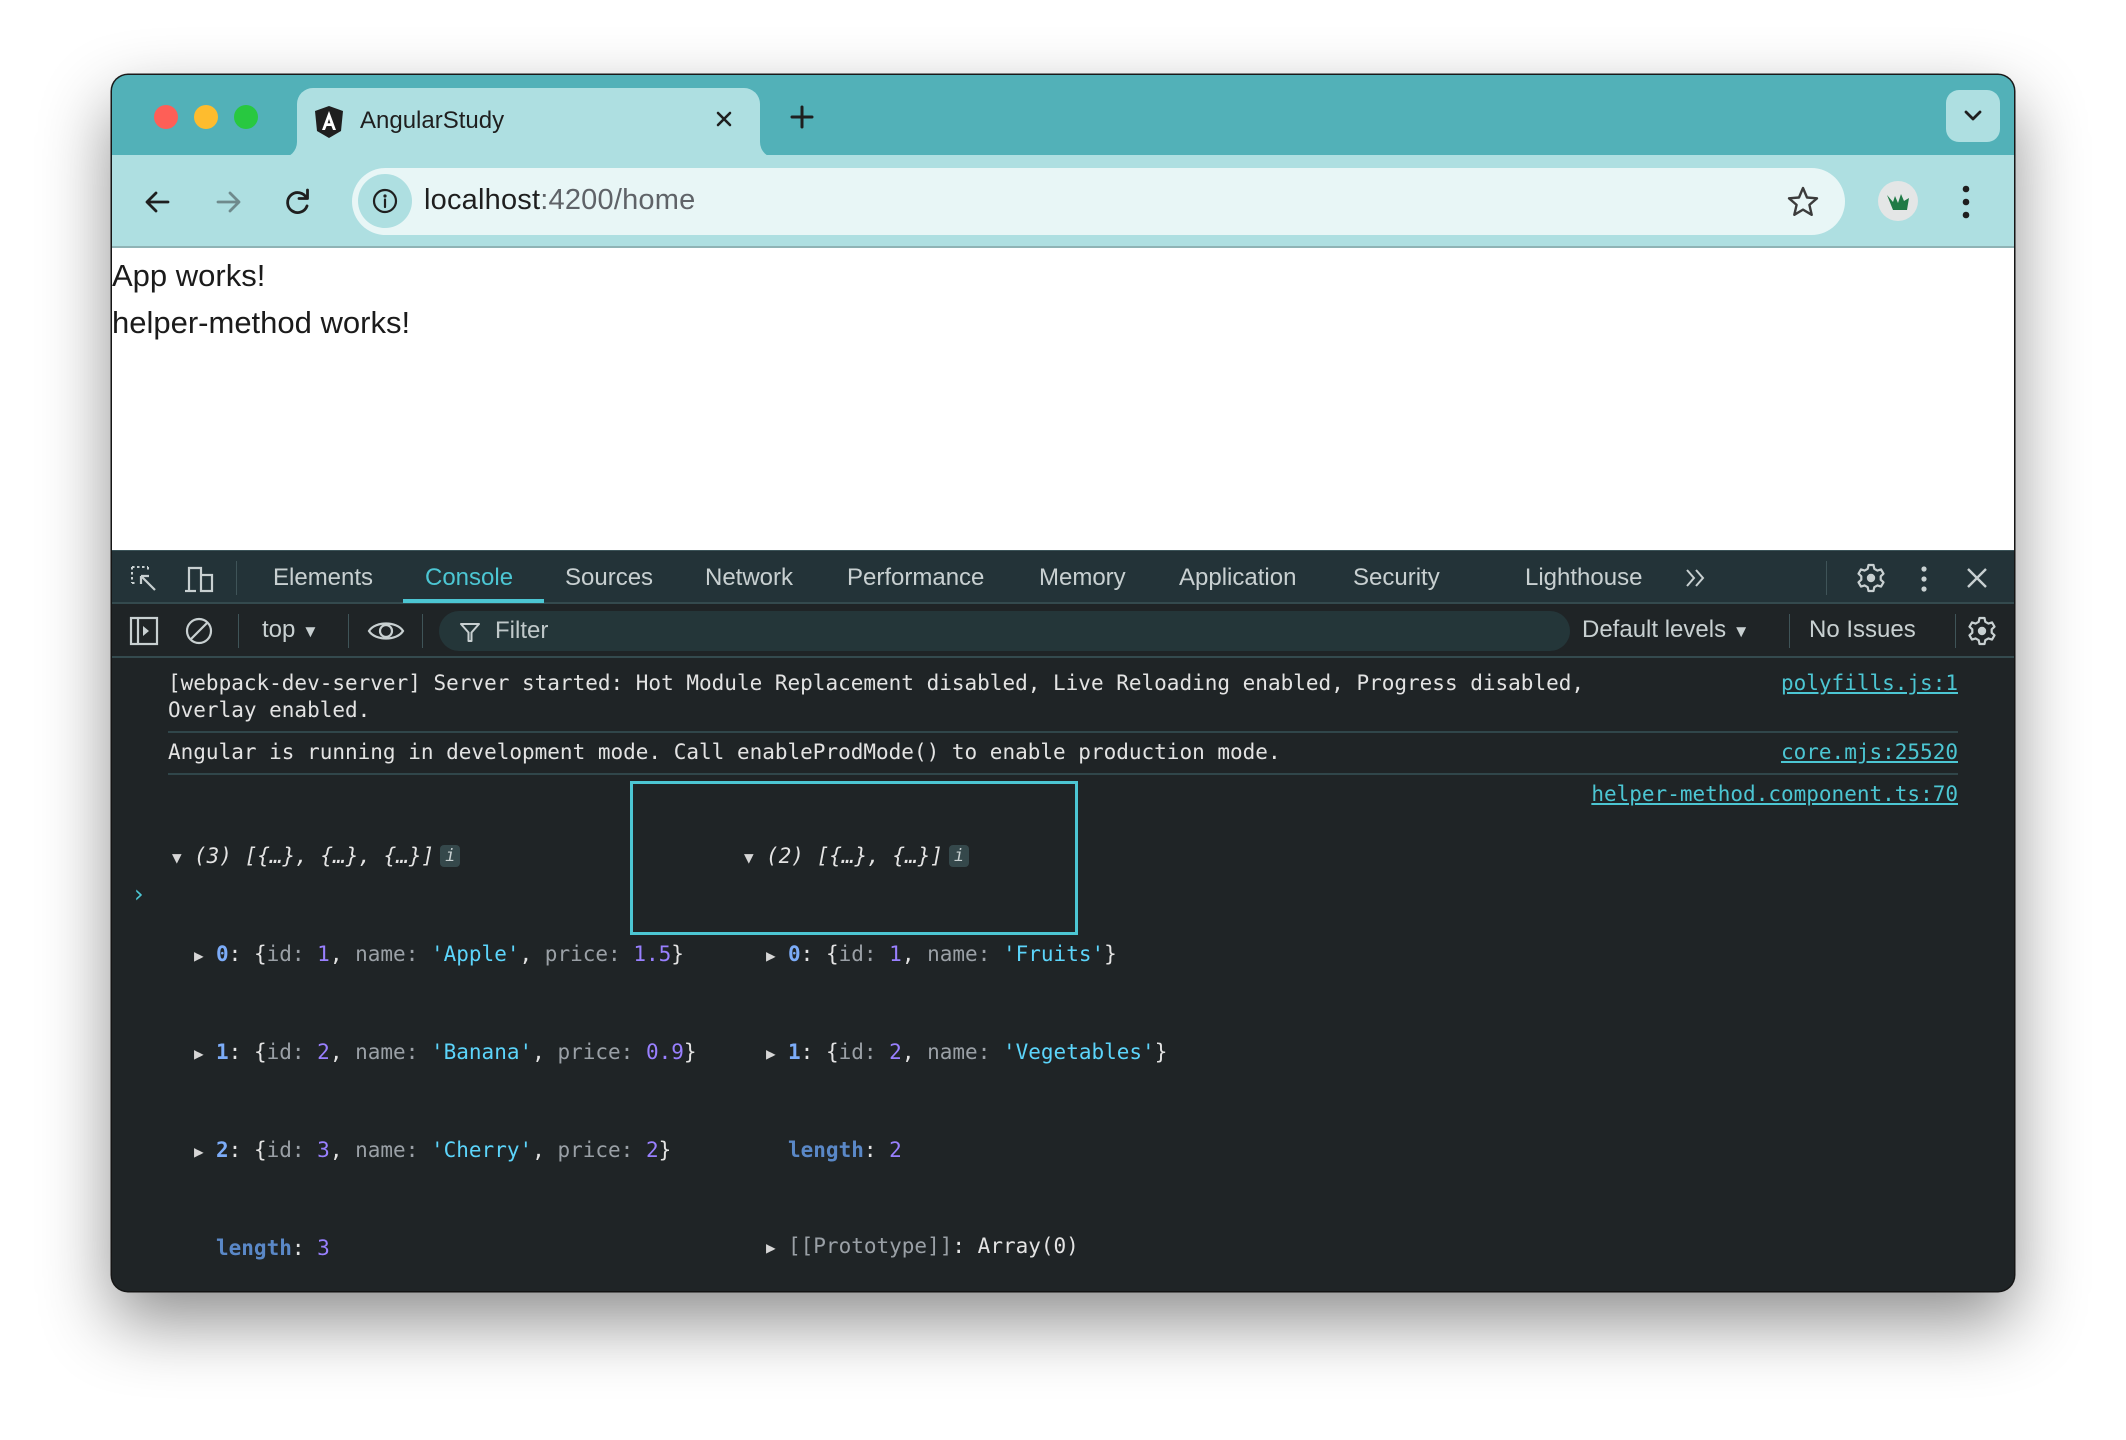 Image resolution: width=2126 pixels, height=1440 pixels. What do you see at coordinates (1803, 202) in the screenshot?
I see `star-icon` at bounding box center [1803, 202].